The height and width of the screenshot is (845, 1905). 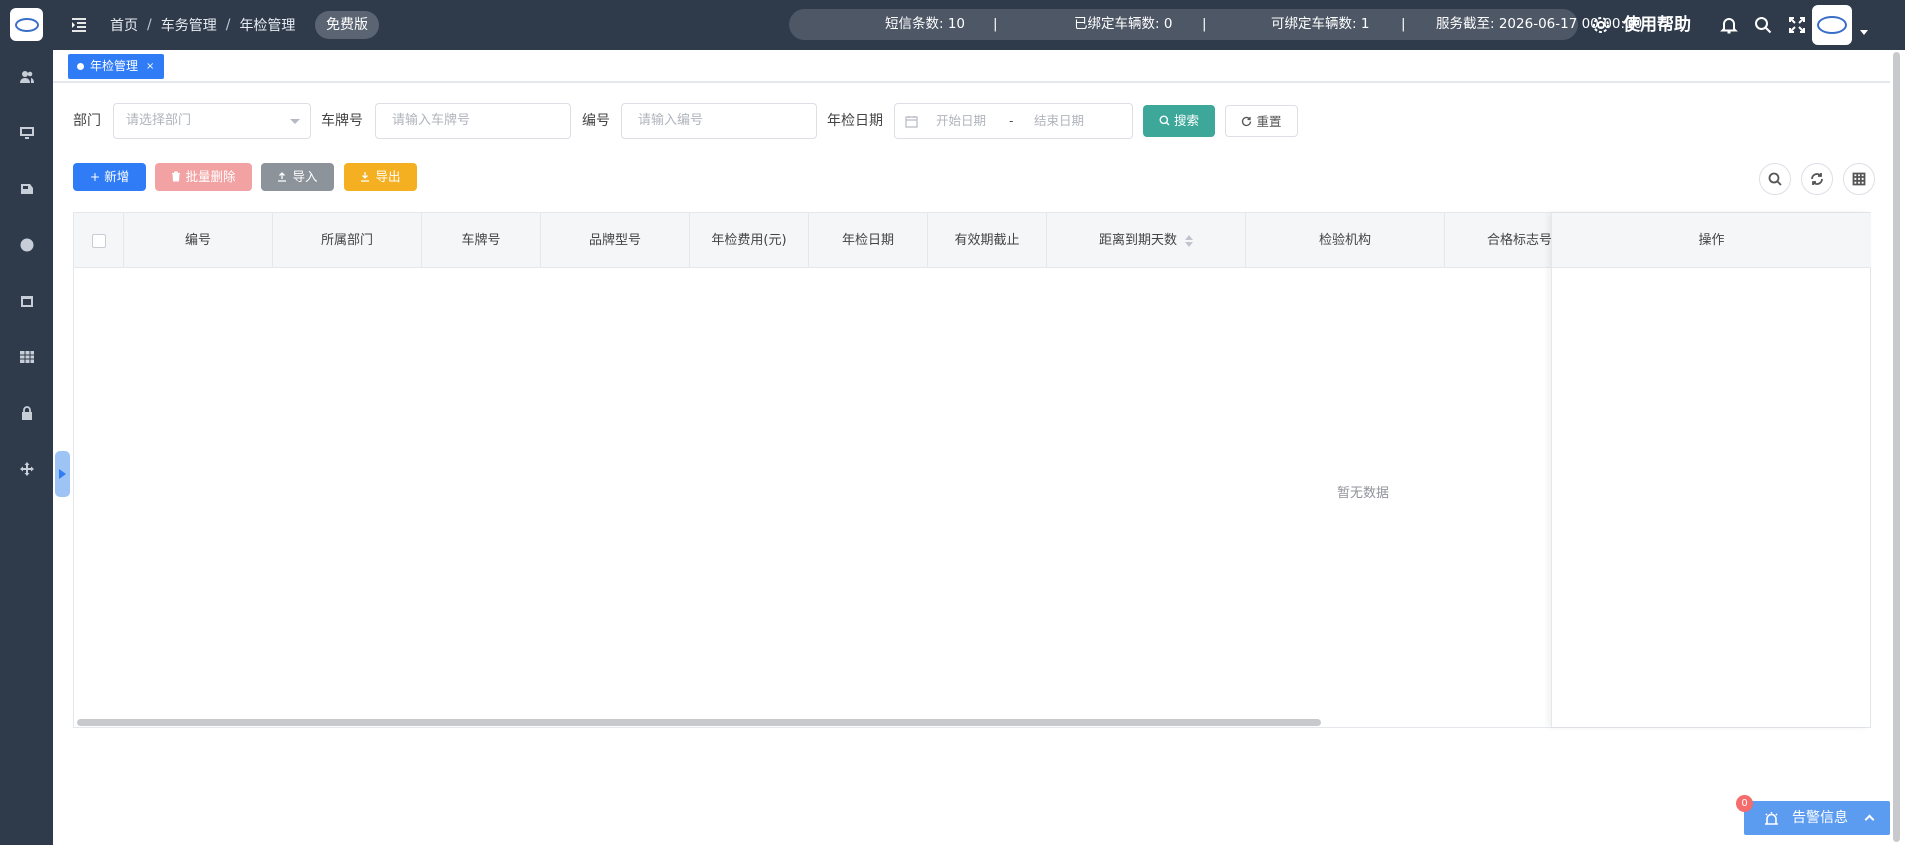 I want to click on alarm-panel-toggle: 告警信息, so click(x=1817, y=818).